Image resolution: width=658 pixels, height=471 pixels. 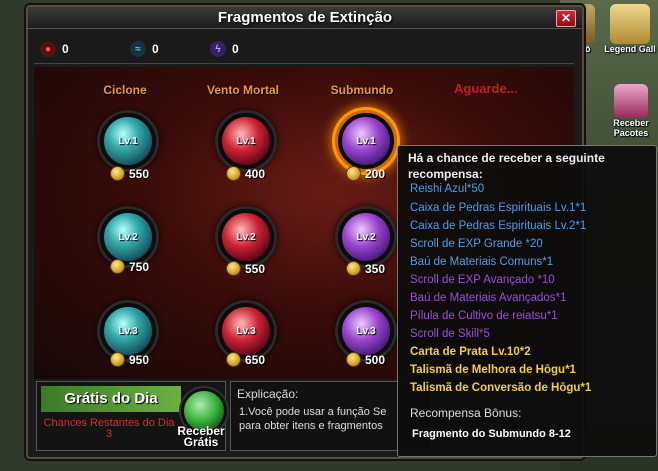 What do you see at coordinates (631, 101) in the screenshot?
I see `gift-box-icon` at bounding box center [631, 101].